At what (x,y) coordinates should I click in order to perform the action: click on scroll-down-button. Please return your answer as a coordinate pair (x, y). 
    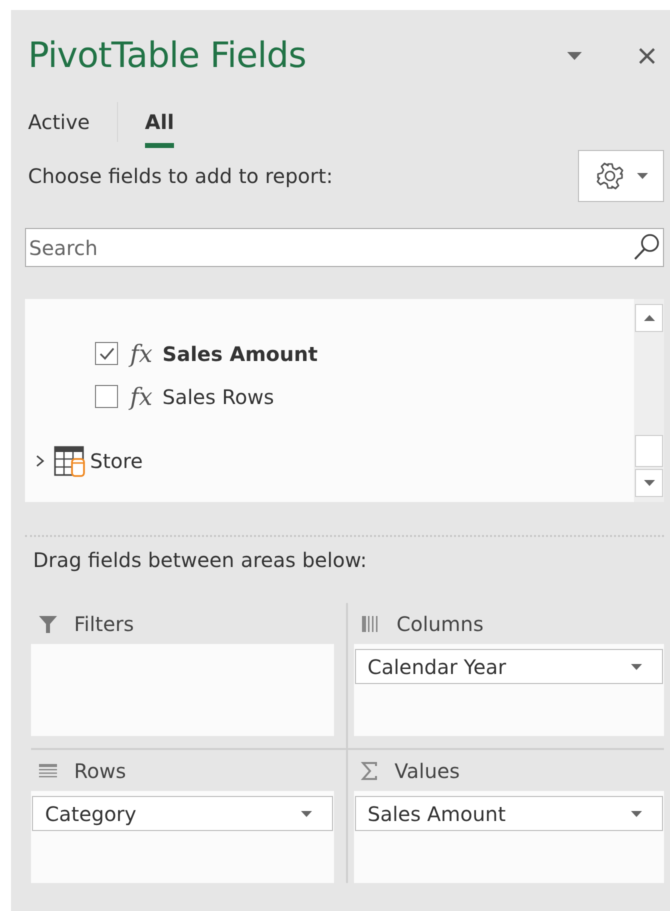
    Looking at the image, I should click on (649, 483).